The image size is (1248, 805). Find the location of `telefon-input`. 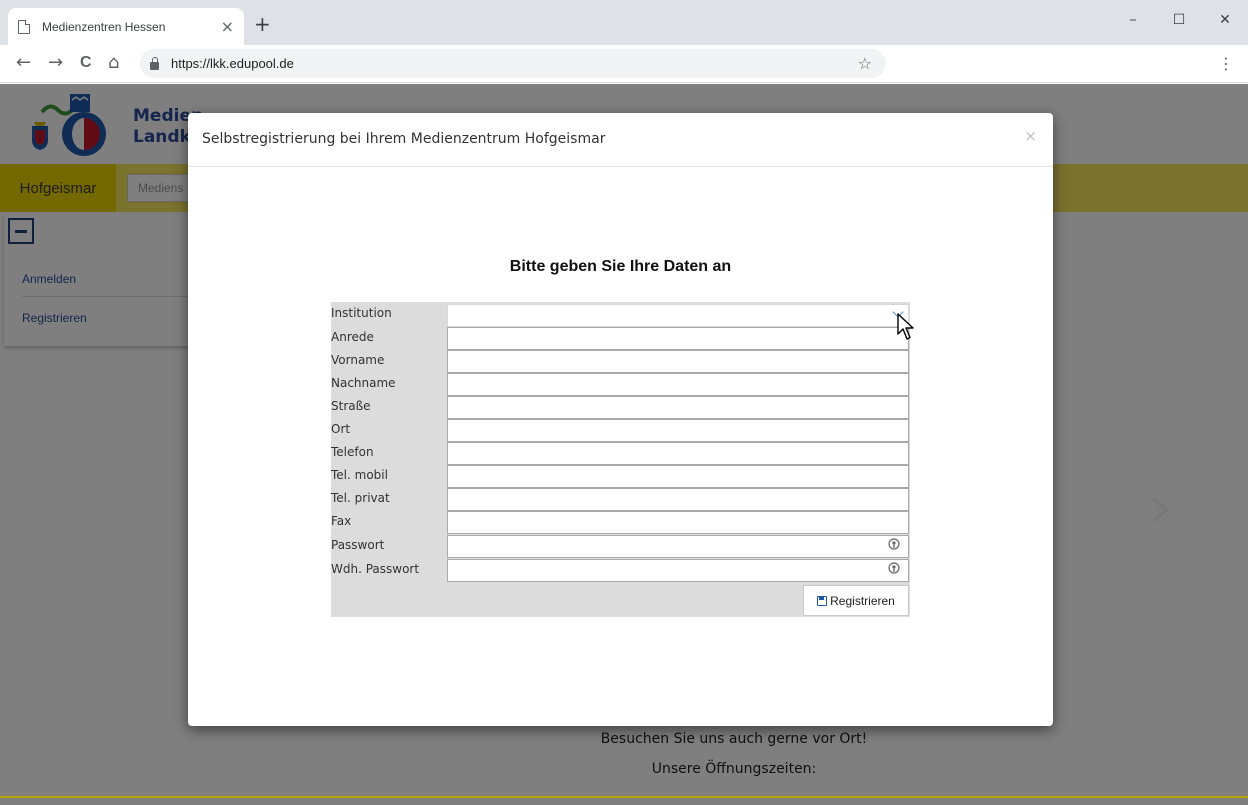

telefon-input is located at coordinates (678, 453).